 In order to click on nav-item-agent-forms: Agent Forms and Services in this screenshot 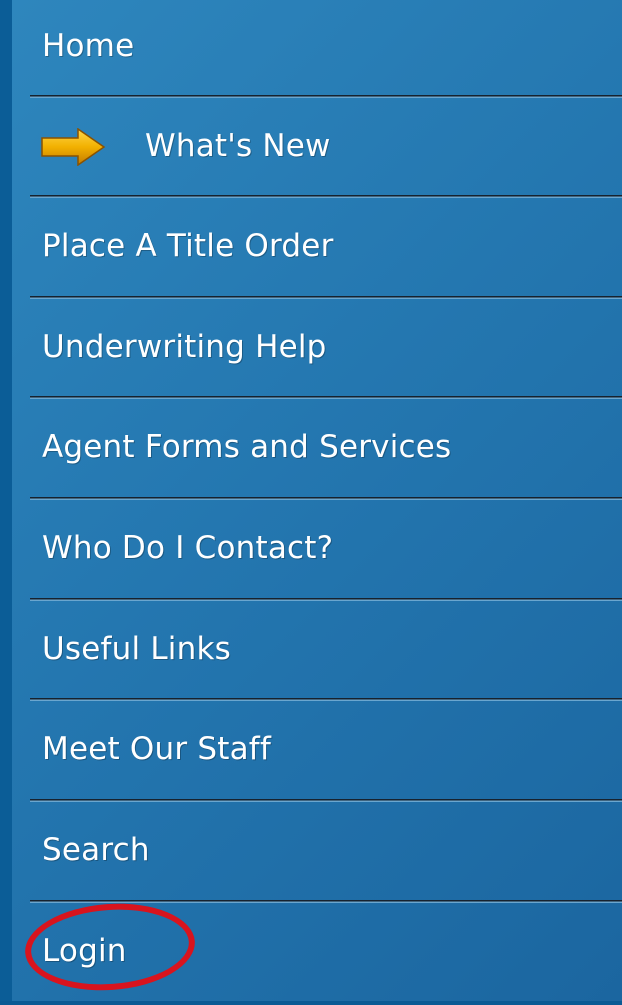, I will do `click(317, 451)`.